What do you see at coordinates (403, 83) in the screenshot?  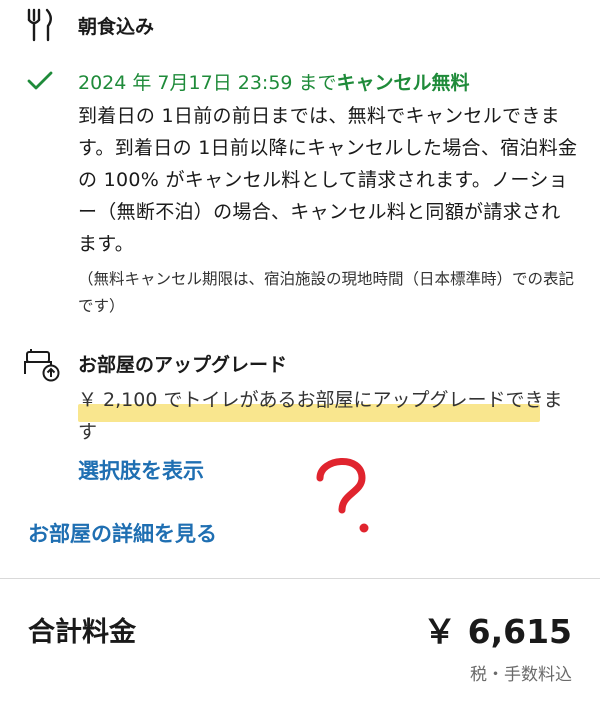 I see `free-cancellation-label: キャンセル無料` at bounding box center [403, 83].